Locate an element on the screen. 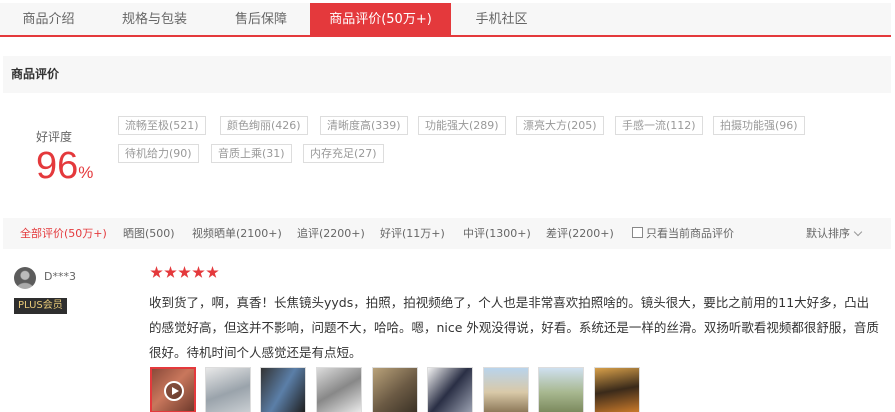  checkbox-icon is located at coordinates (637, 232).